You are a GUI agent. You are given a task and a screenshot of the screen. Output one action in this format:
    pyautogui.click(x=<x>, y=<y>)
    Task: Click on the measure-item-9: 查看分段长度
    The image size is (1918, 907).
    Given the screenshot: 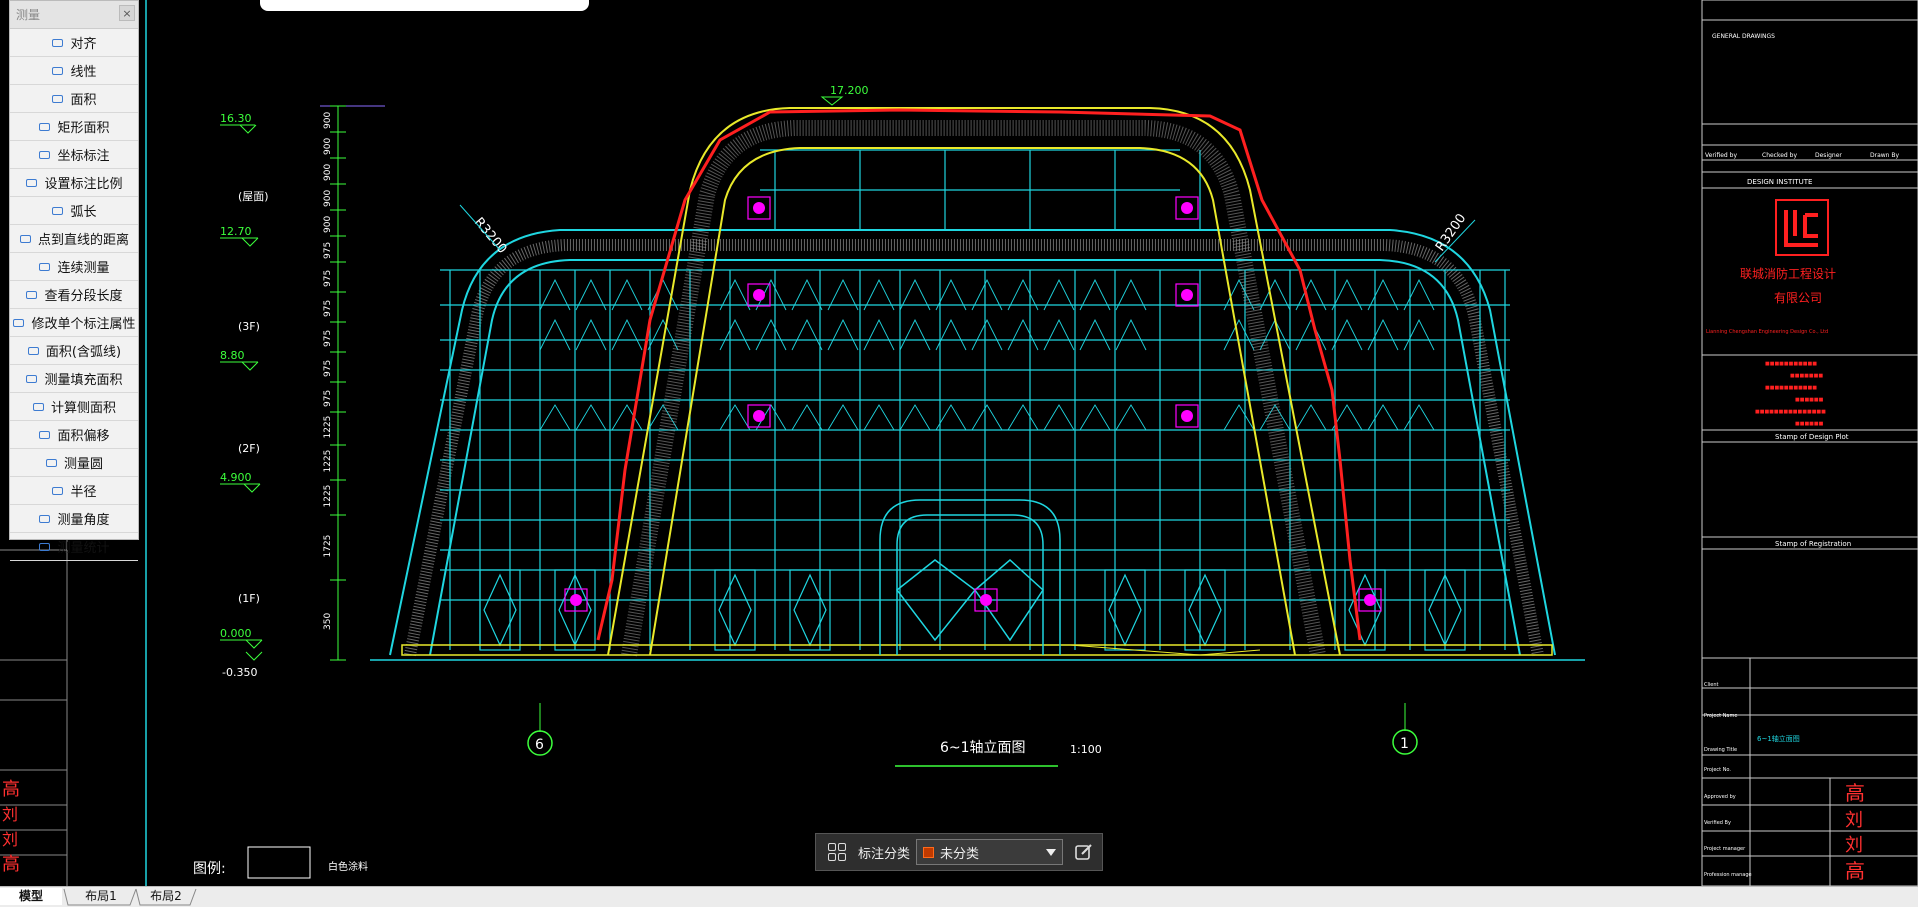 What is the action you would take?
    pyautogui.click(x=74, y=295)
    